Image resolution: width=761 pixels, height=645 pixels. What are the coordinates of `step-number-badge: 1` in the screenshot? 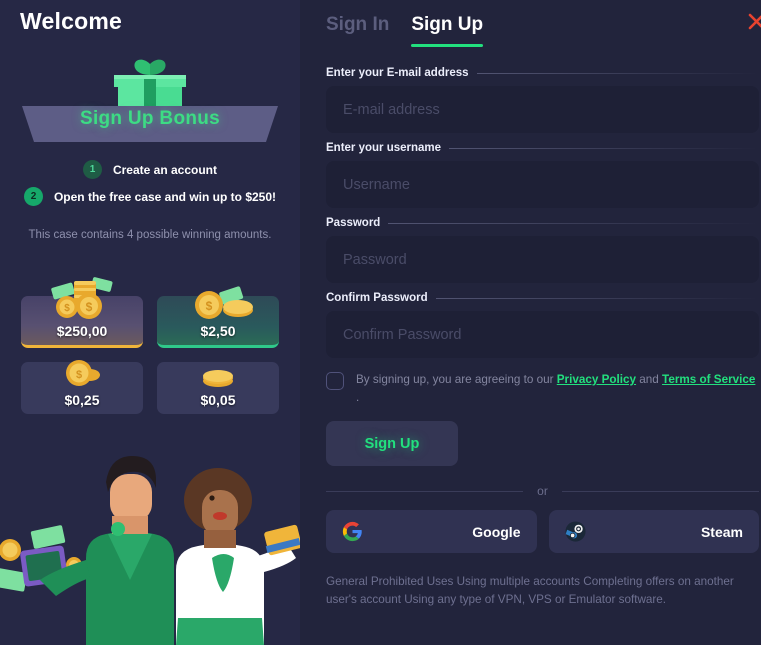 It's located at (92, 169).